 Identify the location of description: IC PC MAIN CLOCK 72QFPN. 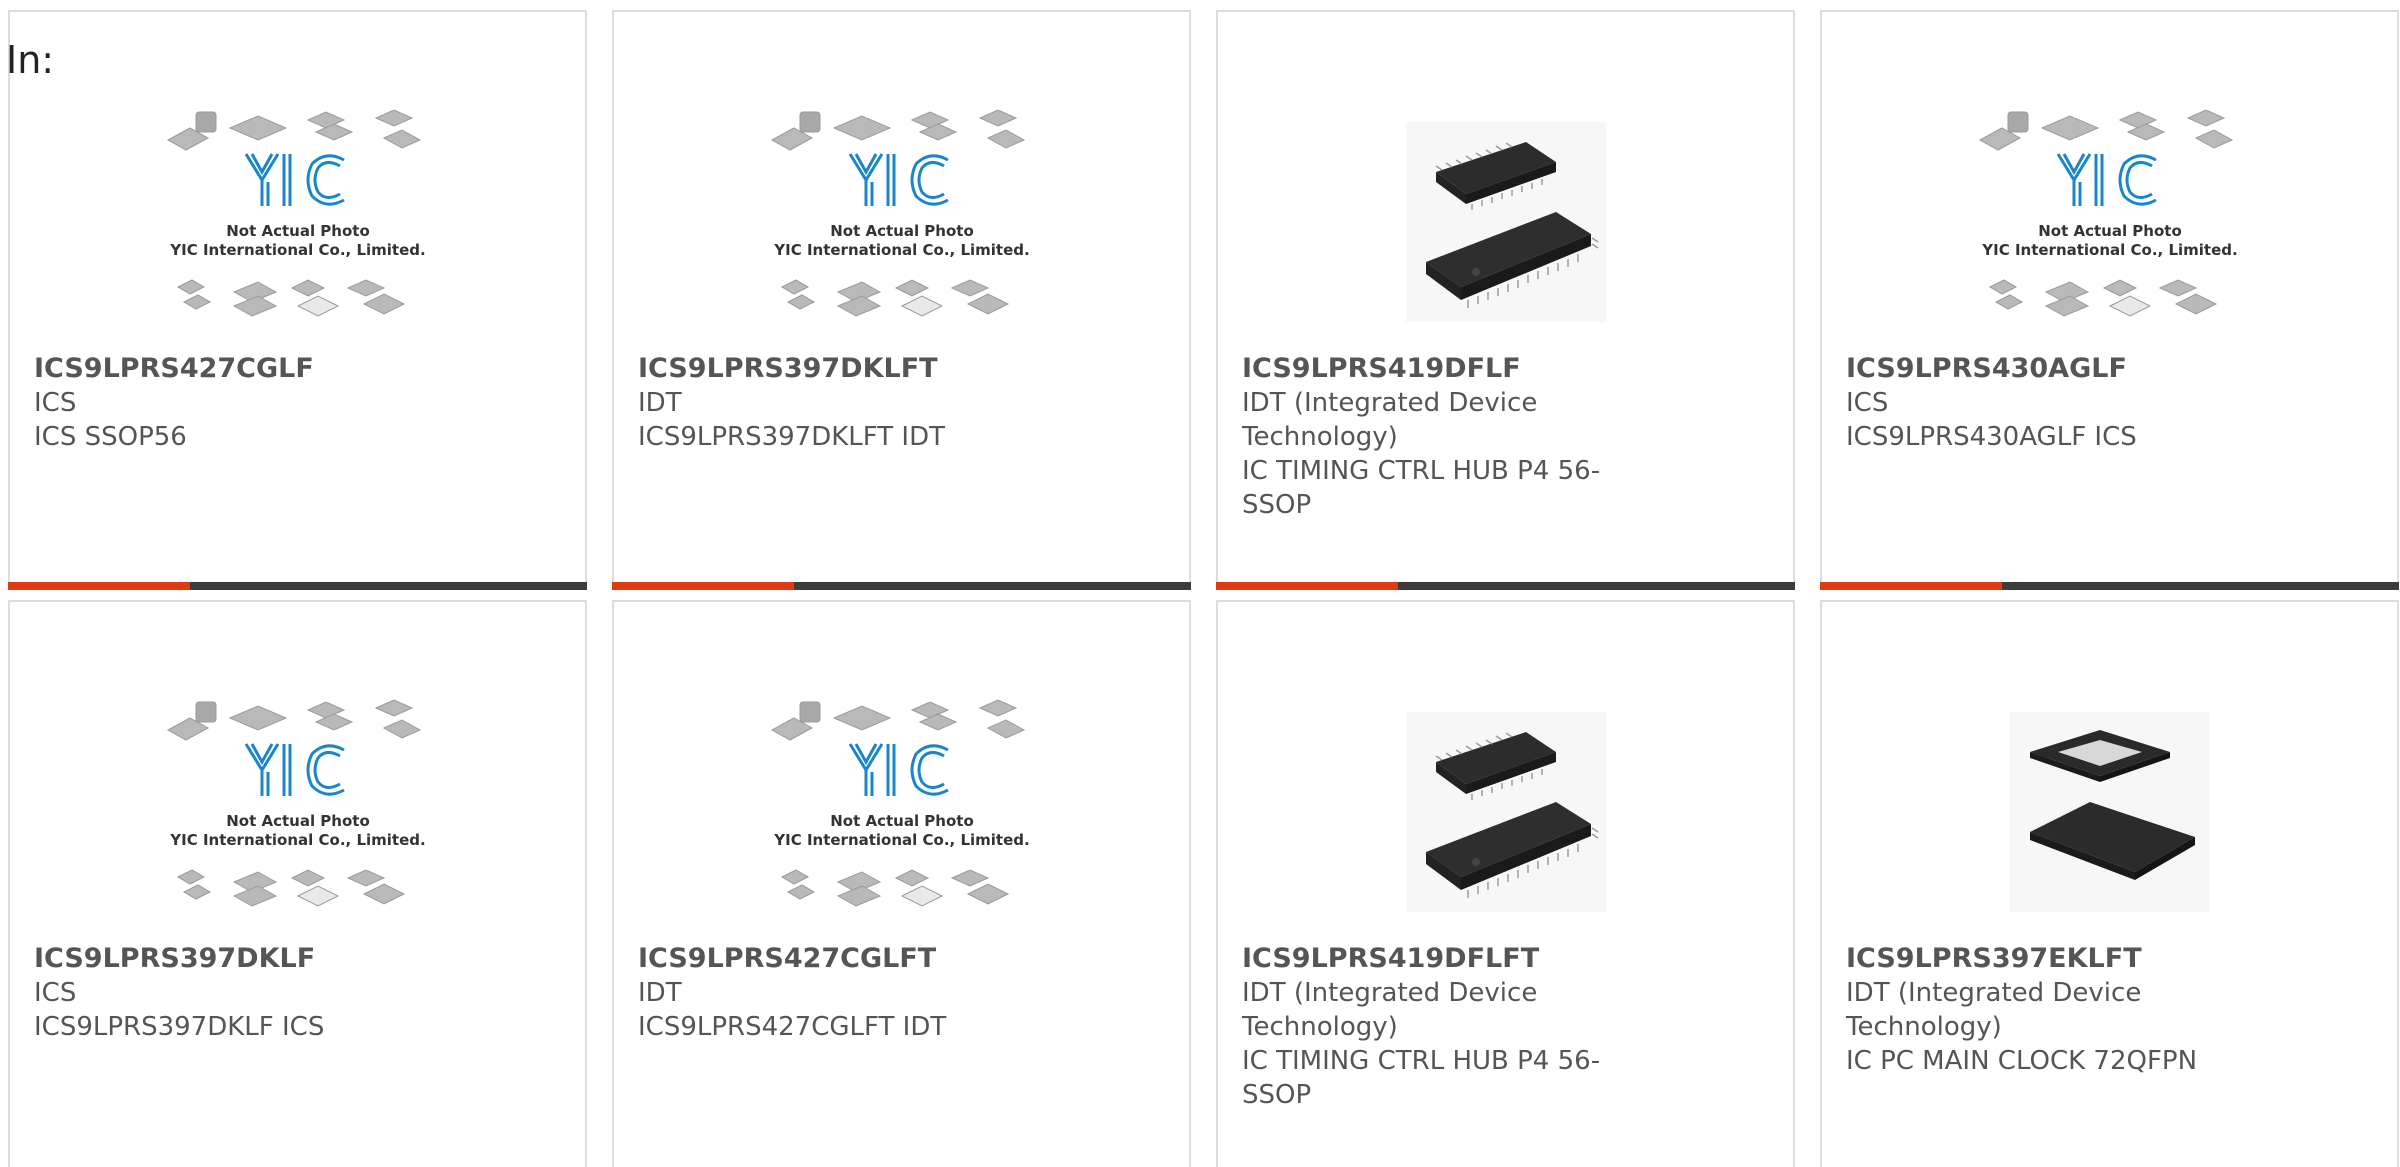
(2022, 1061).